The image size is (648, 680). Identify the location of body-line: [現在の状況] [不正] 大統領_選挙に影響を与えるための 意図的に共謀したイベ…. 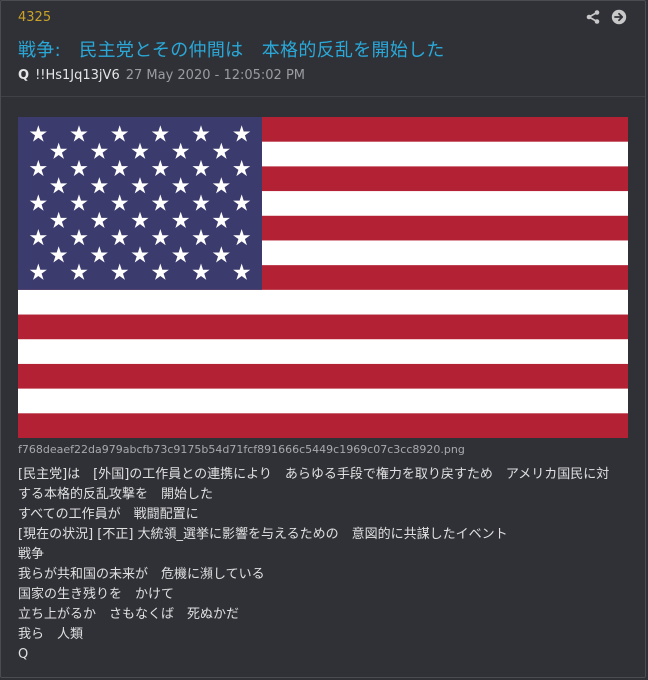
(263, 534).